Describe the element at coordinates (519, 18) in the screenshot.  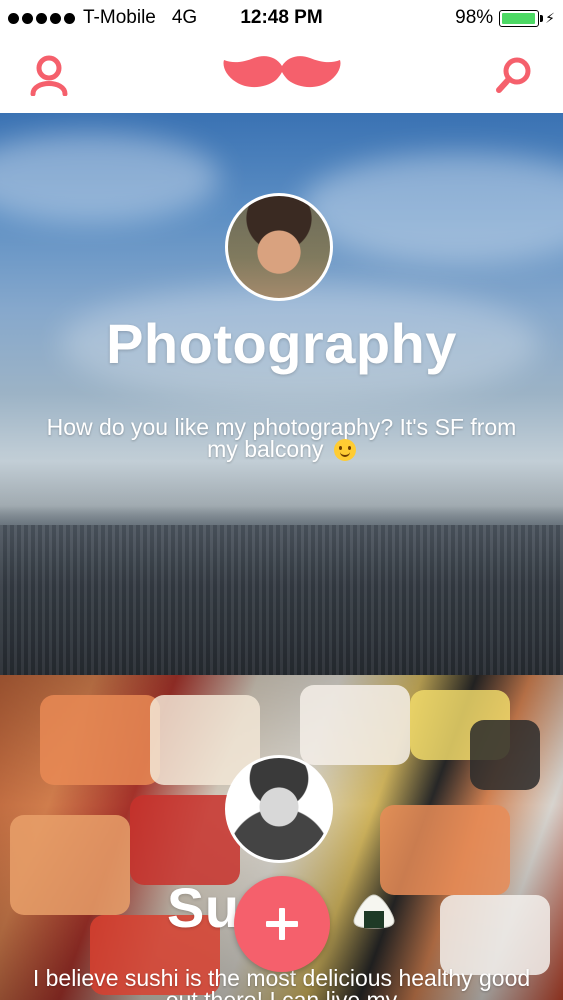
I see `battery-fill` at that location.